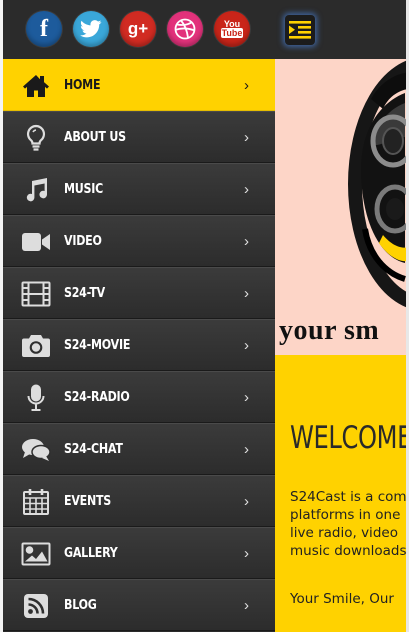  What do you see at coordinates (44, 29) in the screenshot?
I see `facebook-icon: f` at bounding box center [44, 29].